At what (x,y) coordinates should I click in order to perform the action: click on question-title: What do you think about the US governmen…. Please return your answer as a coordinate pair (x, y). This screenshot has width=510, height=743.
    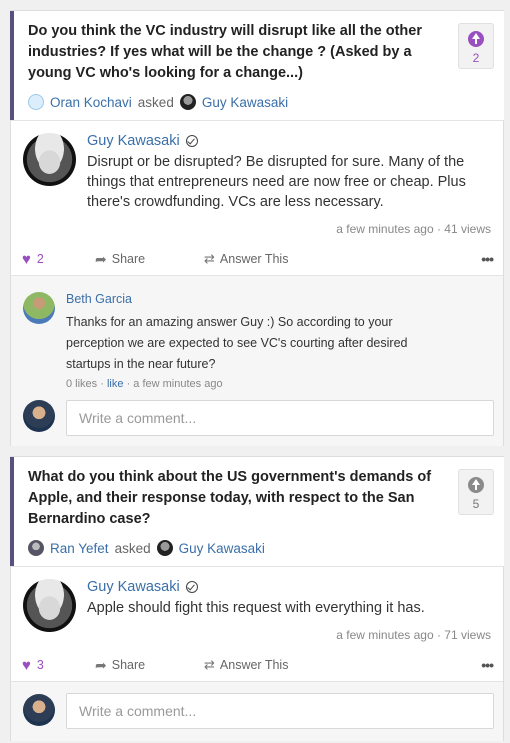
    Looking at the image, I should click on (236, 498).